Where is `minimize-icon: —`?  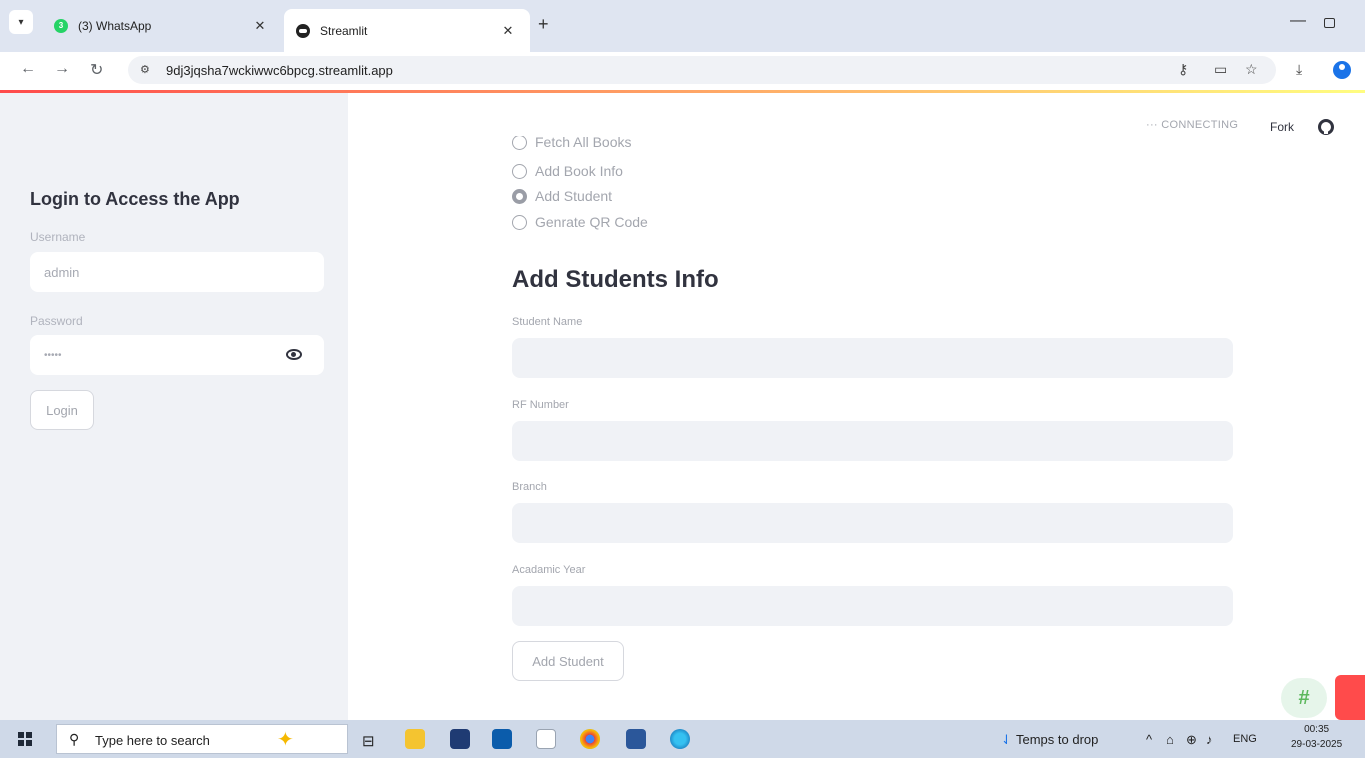 minimize-icon: — is located at coordinates (1298, 21).